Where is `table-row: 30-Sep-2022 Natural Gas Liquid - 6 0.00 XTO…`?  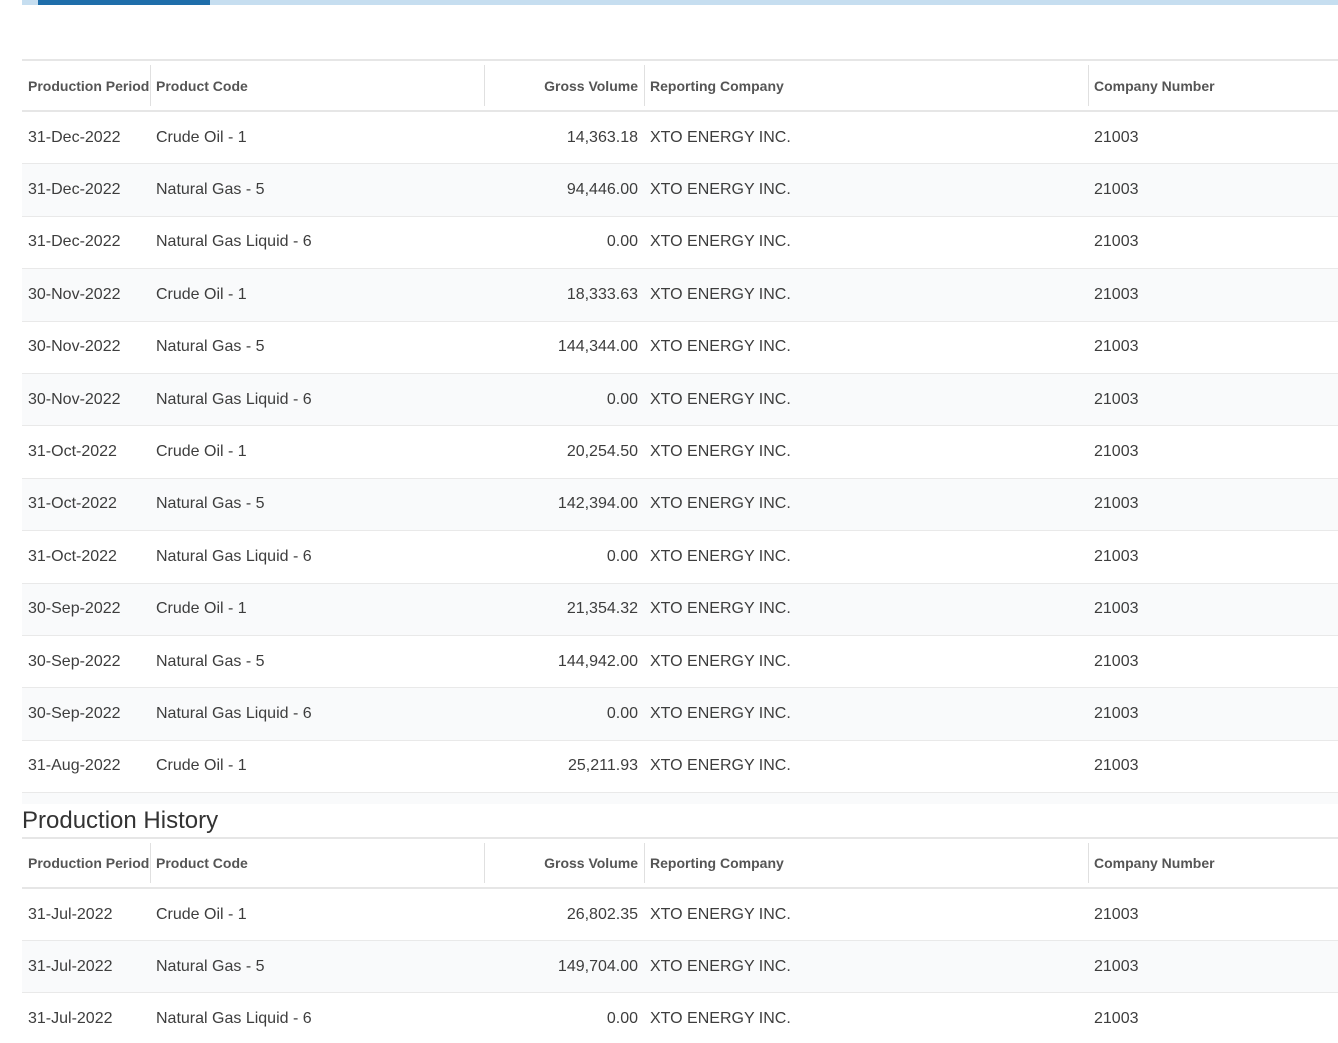 table-row: 30-Sep-2022 Natural Gas Liquid - 6 0.00 XTO… is located at coordinates (680, 714).